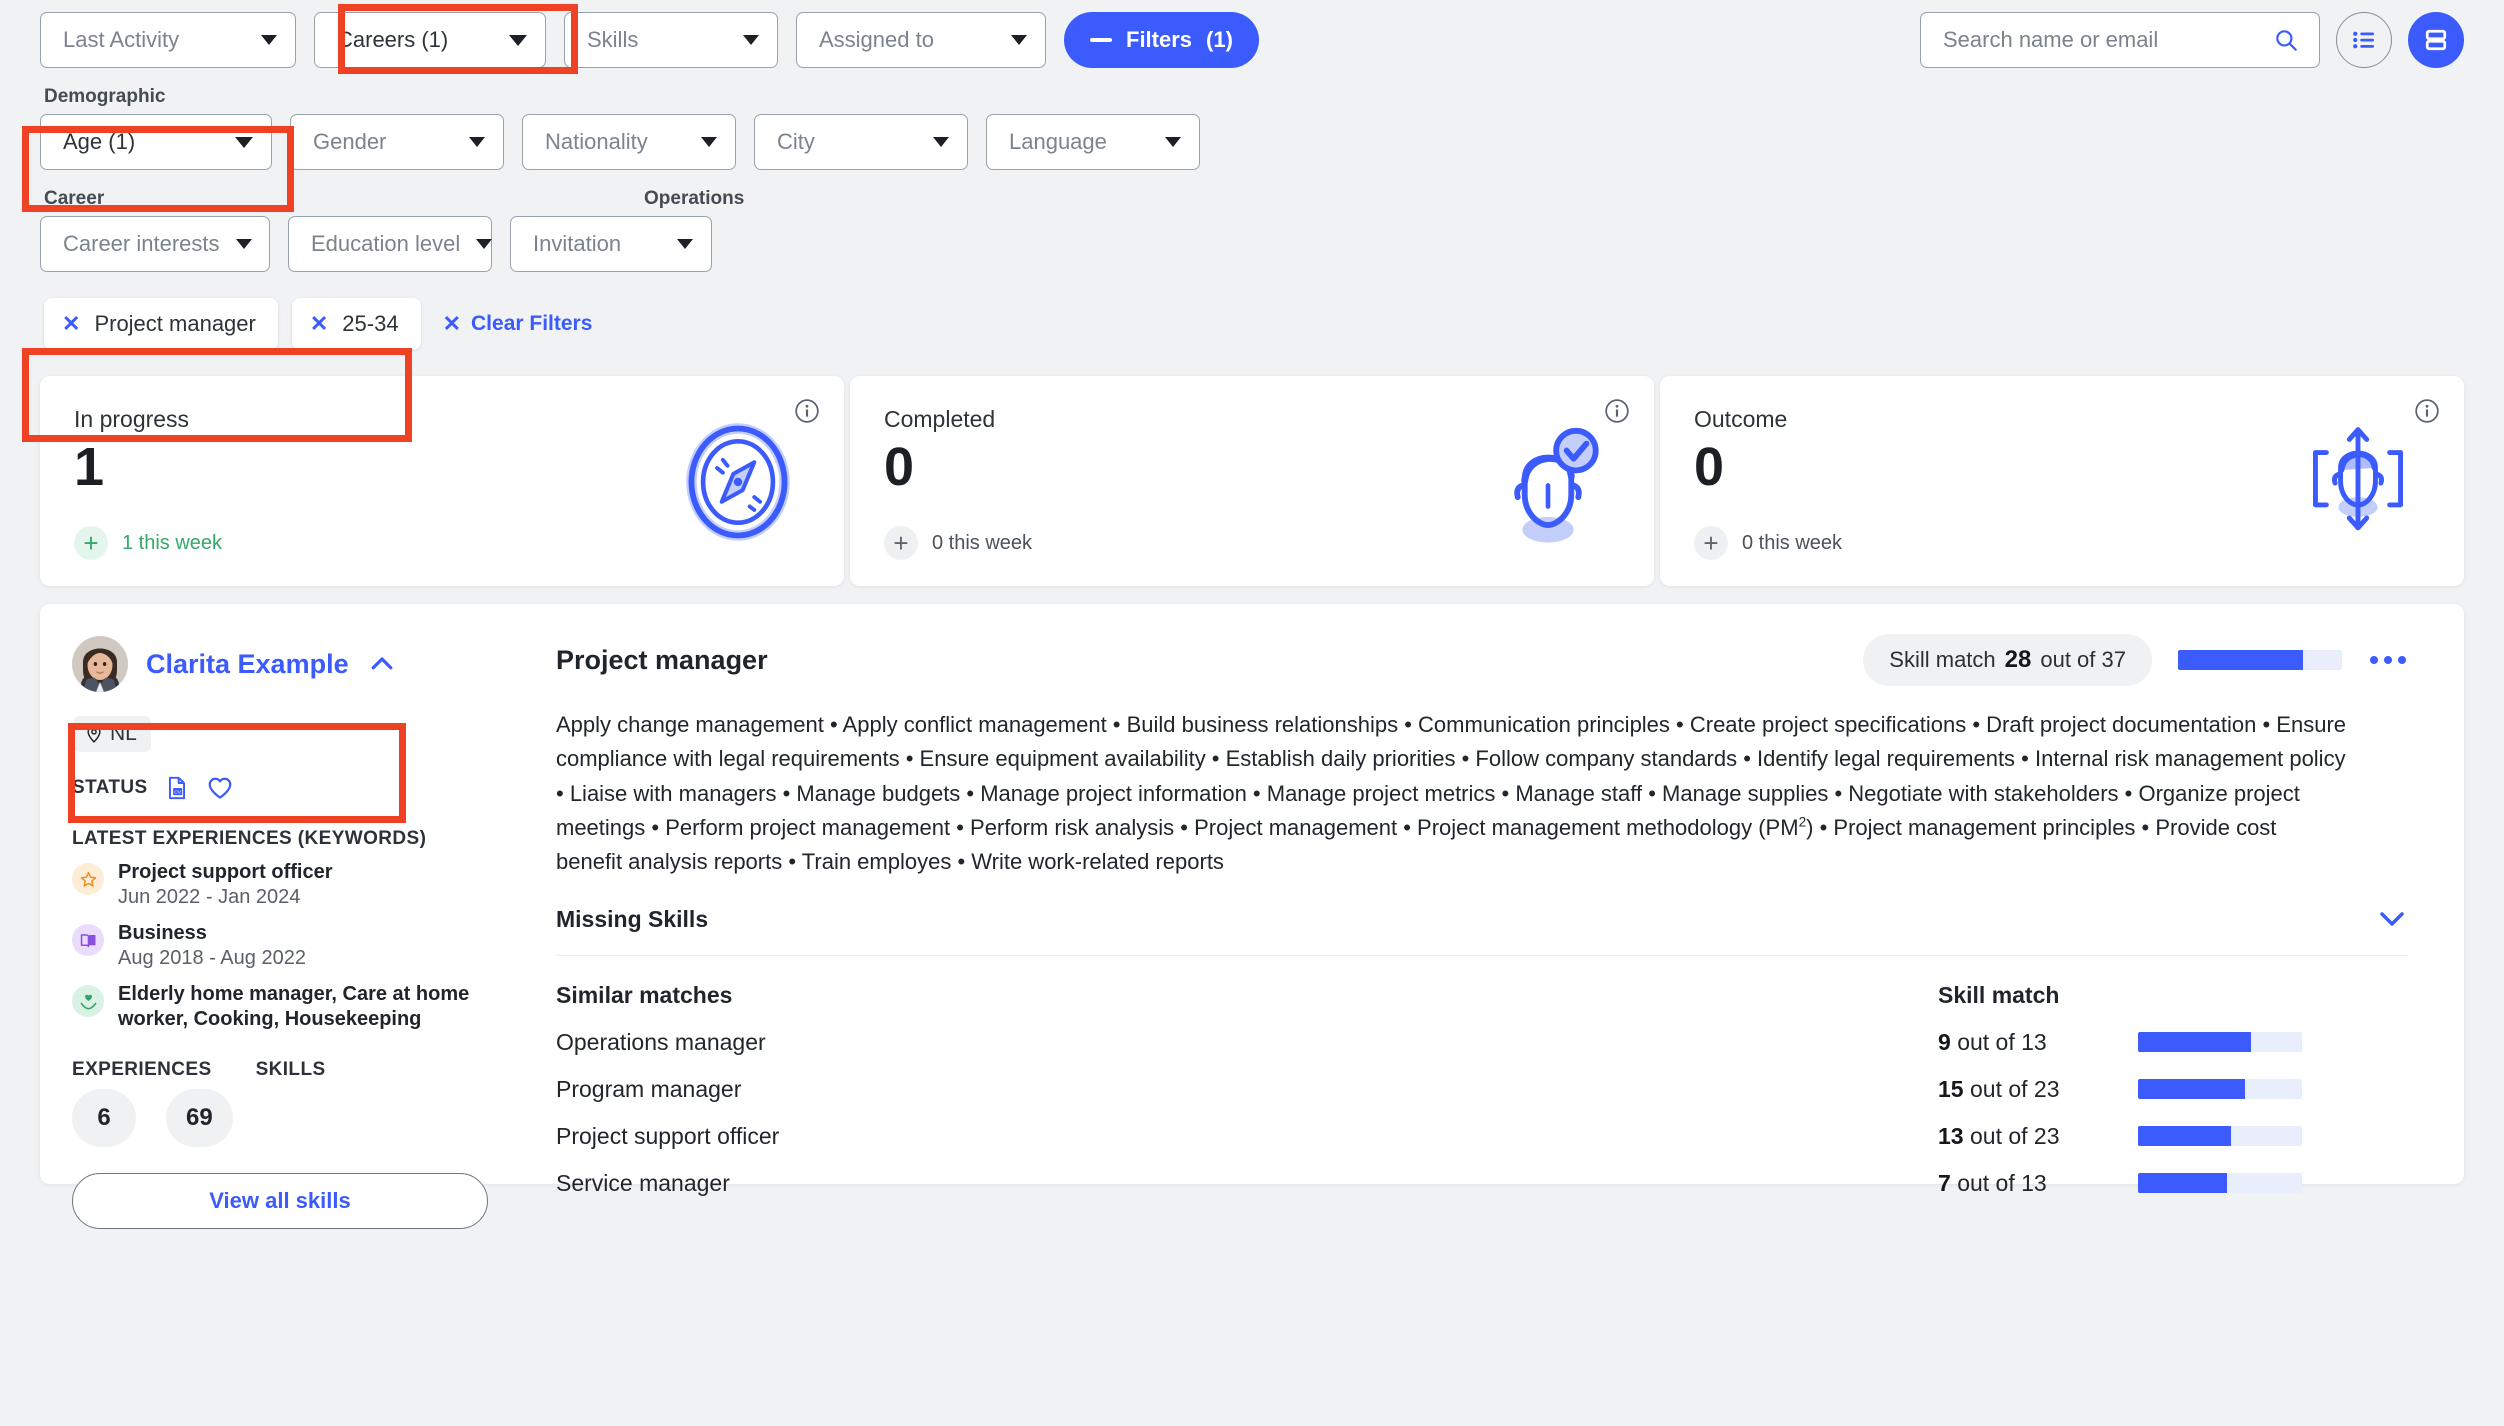  I want to click on similar-match-name: Project support officer, so click(668, 1135).